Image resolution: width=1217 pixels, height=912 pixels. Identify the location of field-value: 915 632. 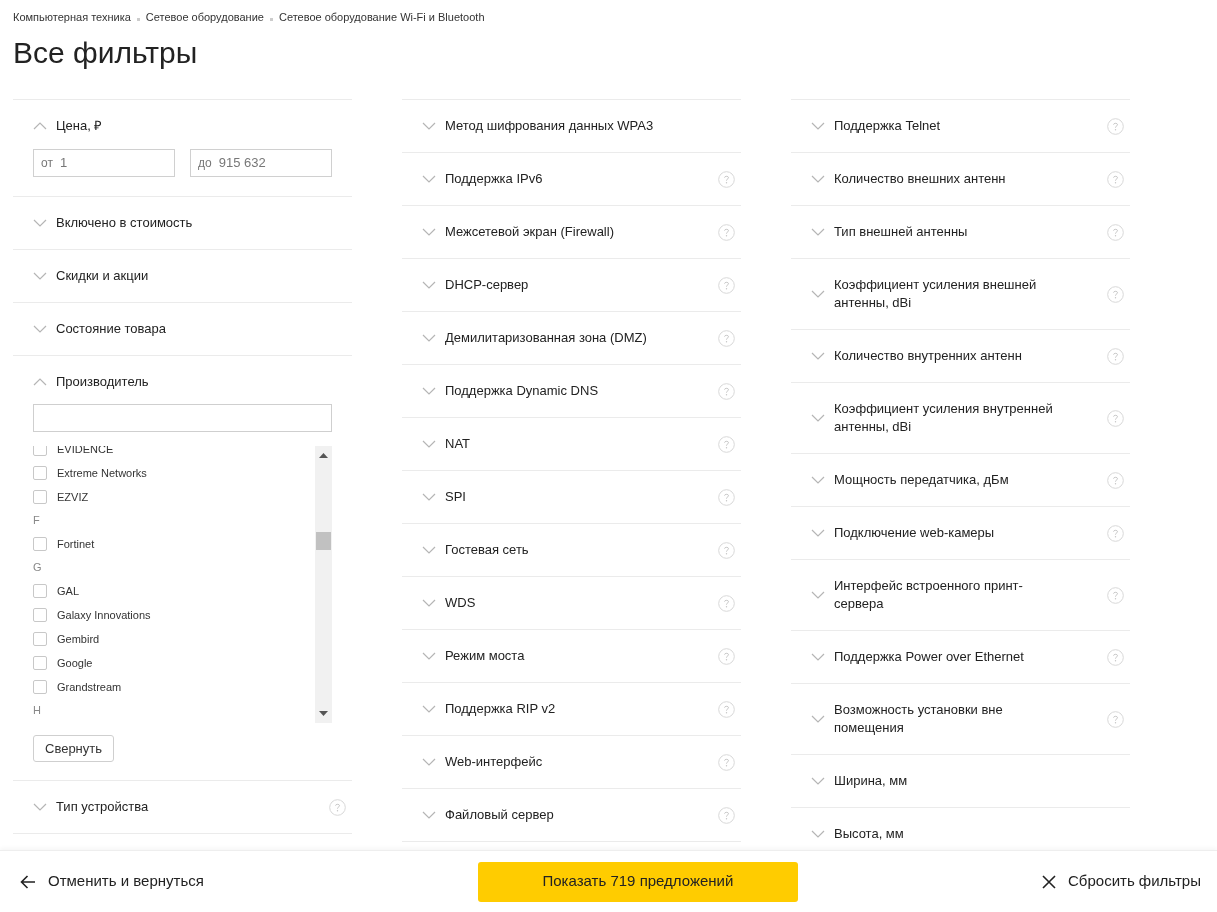
(242, 163).